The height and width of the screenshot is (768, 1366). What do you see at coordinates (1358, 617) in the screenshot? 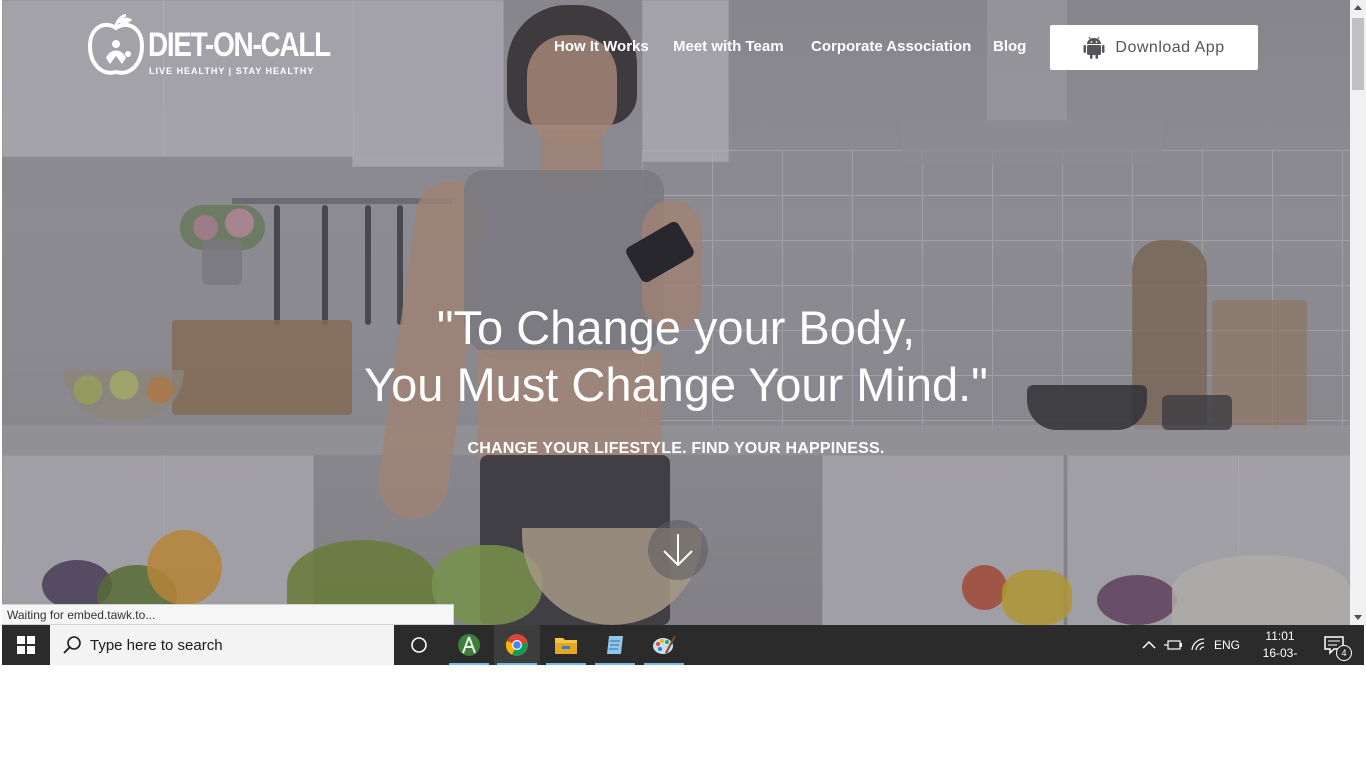
I see `scroll-down-arrow-icon` at bounding box center [1358, 617].